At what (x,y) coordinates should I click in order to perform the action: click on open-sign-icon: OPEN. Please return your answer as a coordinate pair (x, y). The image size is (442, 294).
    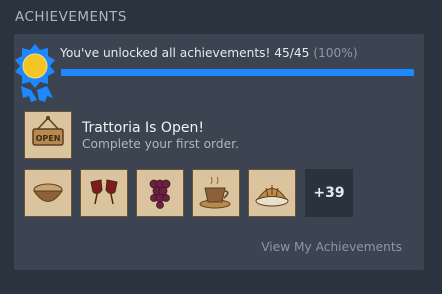
    Looking at the image, I should click on (48, 135).